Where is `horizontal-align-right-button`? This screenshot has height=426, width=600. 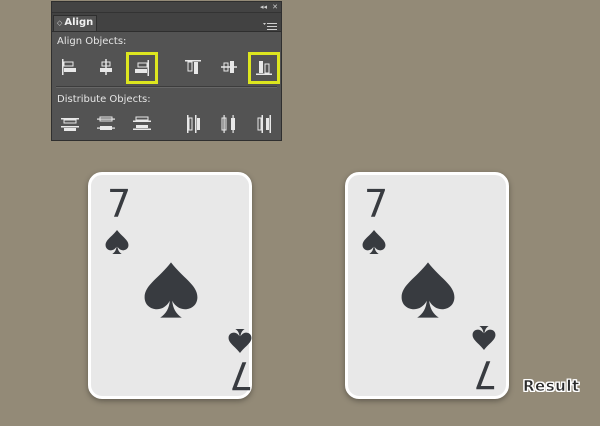
horizontal-align-right-button is located at coordinates (142, 68).